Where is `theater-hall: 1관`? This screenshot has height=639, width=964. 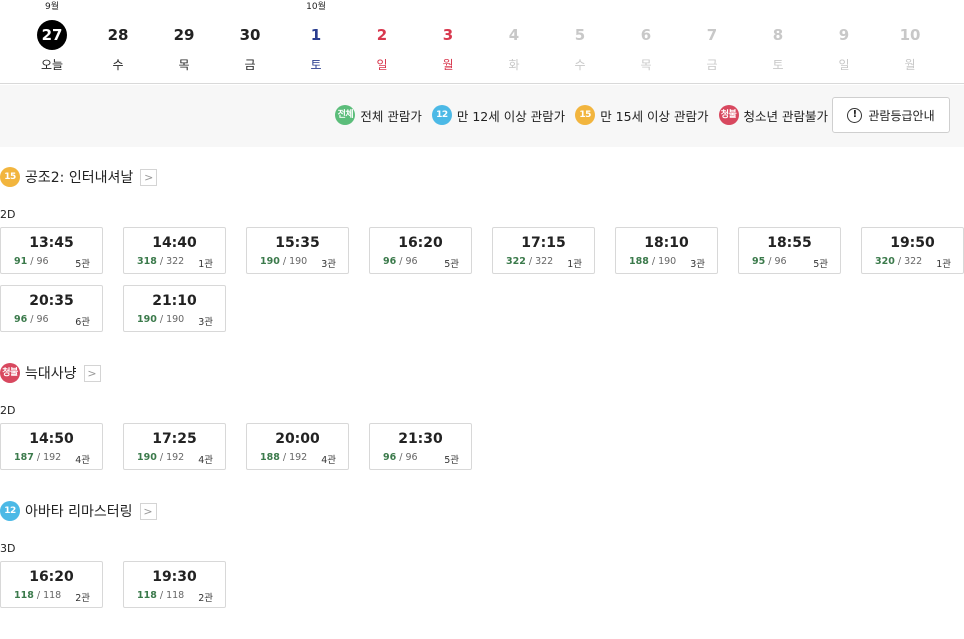
theater-hall: 1관 is located at coordinates (574, 264).